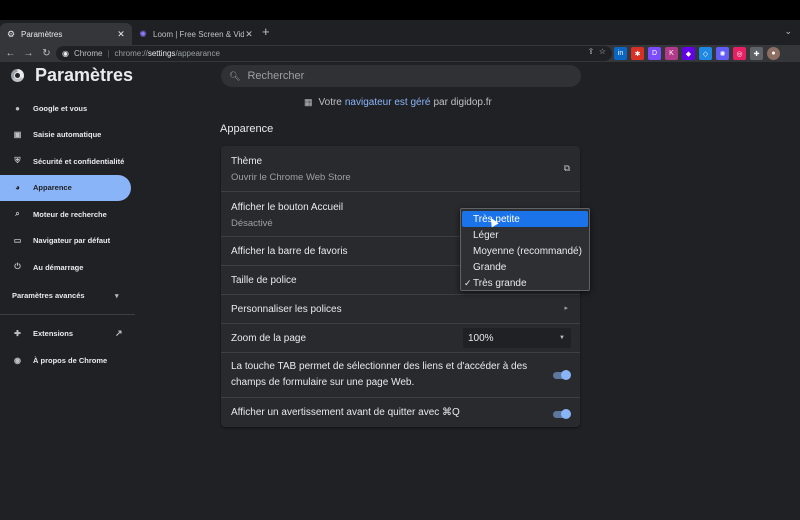 The height and width of the screenshot is (520, 800). What do you see at coordinates (17, 108) in the screenshot?
I see `person-icon: ●` at bounding box center [17, 108].